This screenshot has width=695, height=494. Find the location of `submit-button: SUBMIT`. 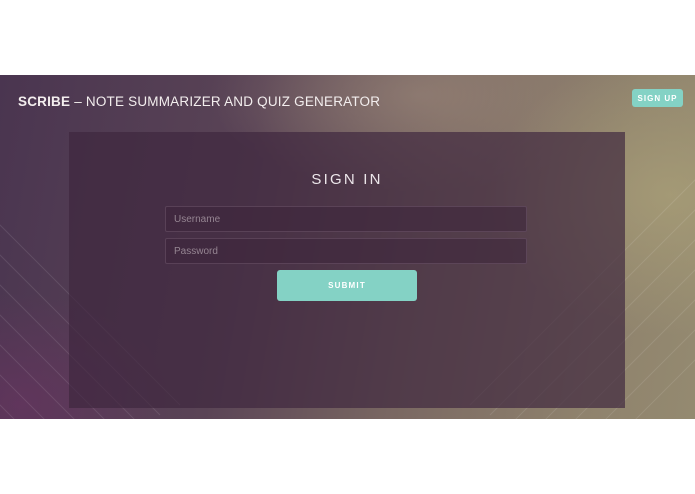

submit-button: SUBMIT is located at coordinates (347, 285).